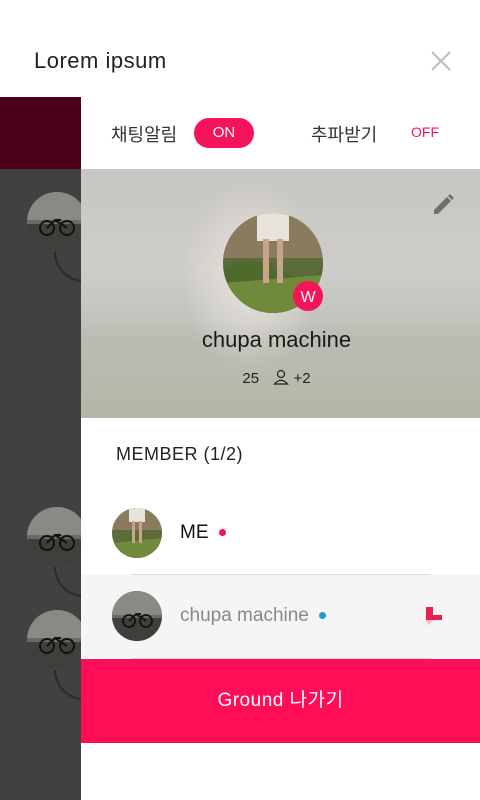  What do you see at coordinates (344, 135) in the screenshot?
I see `wave-label: 추파받기` at bounding box center [344, 135].